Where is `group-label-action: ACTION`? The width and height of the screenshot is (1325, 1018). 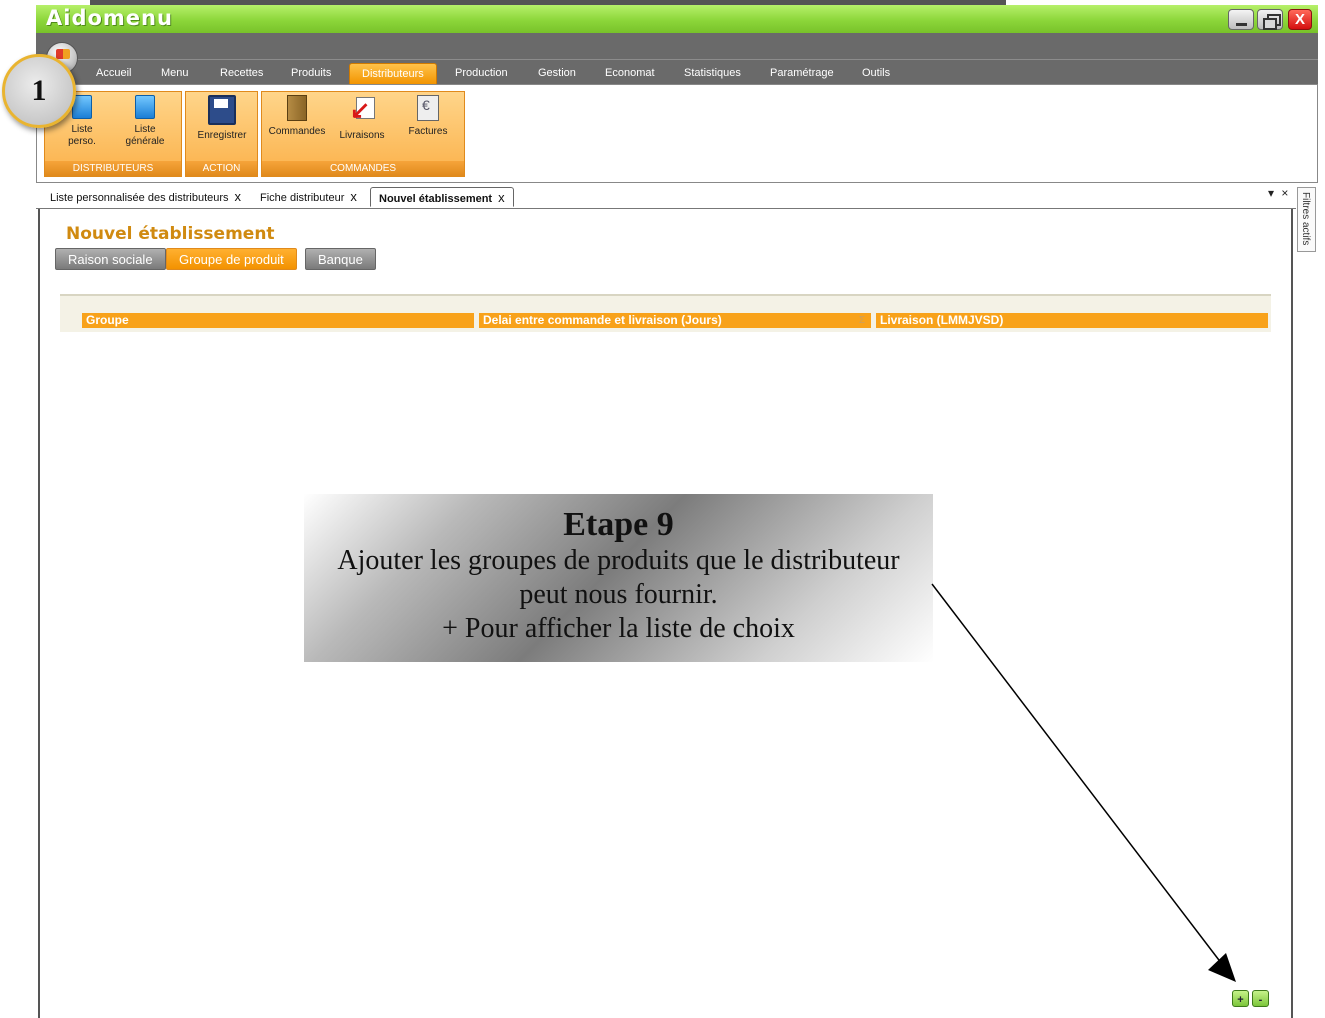
group-label-action: ACTION is located at coordinates (221, 168).